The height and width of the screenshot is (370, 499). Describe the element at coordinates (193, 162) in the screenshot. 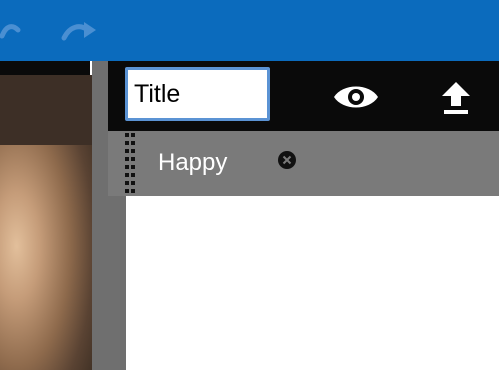

I see `tag-label: Happy` at that location.